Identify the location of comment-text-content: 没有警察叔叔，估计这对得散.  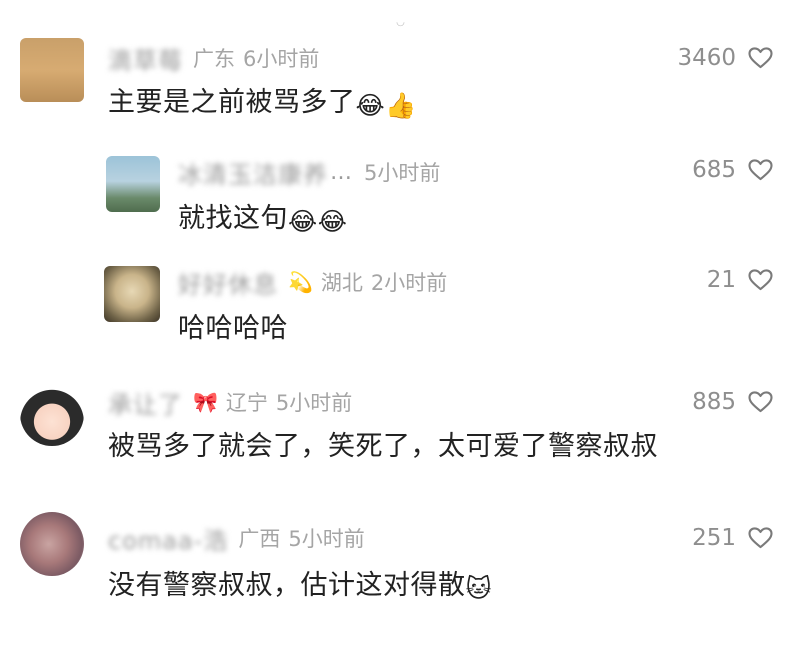
(287, 585).